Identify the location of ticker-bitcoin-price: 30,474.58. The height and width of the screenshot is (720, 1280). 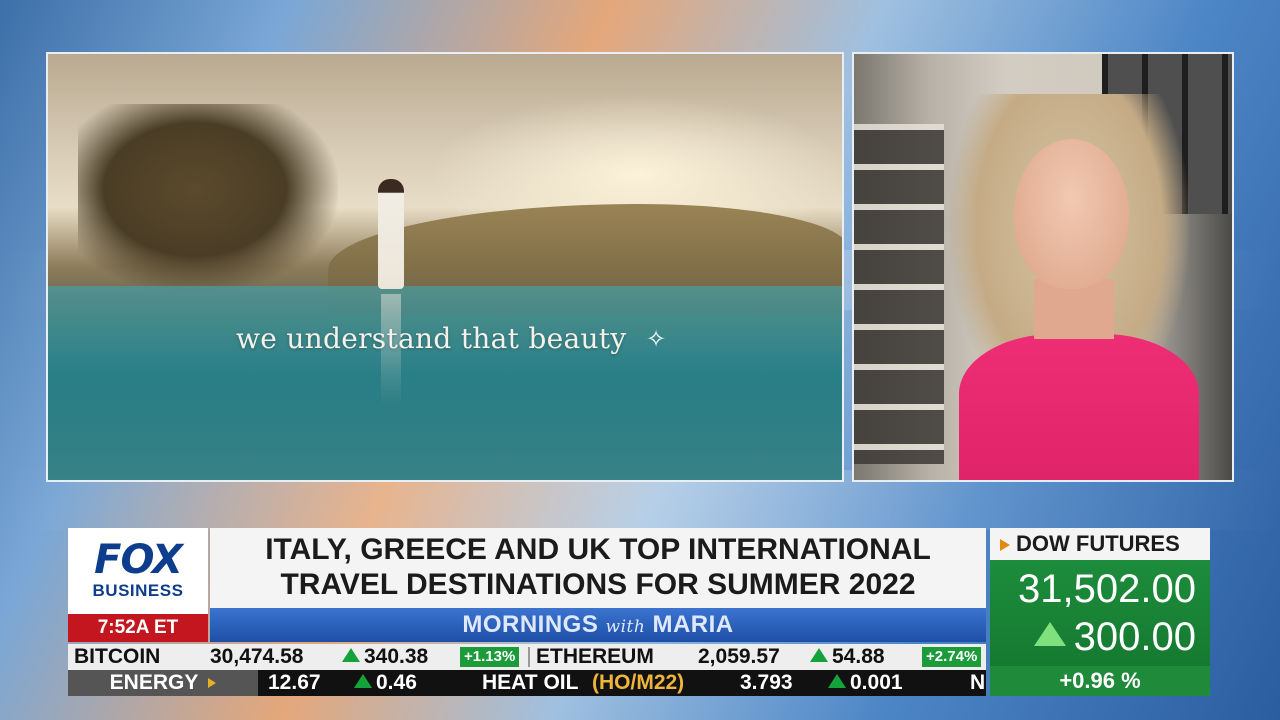
(257, 656).